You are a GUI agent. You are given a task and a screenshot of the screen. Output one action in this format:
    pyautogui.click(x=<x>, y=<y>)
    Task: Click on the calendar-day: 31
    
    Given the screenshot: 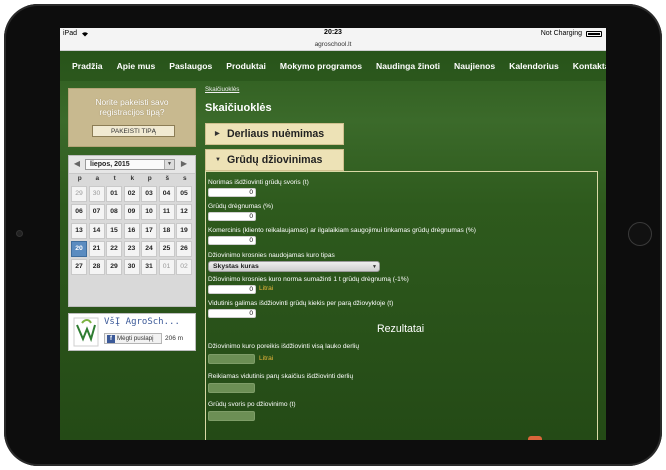 What is the action you would take?
    pyautogui.click(x=149, y=267)
    